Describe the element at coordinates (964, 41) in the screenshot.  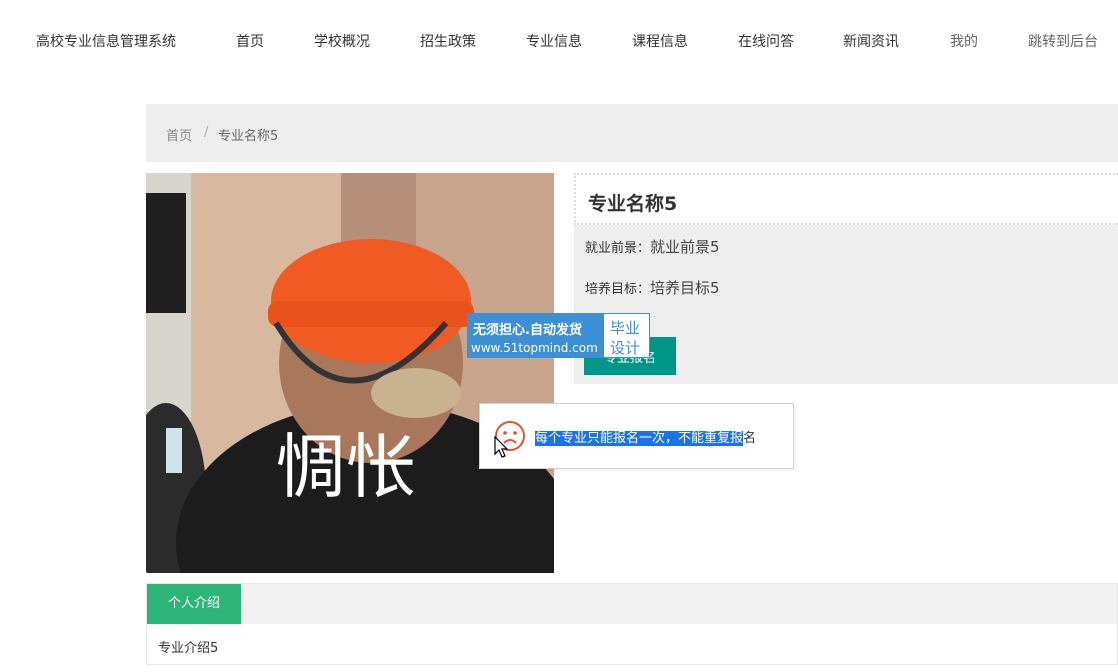
I see `nav-item-mine: 我的` at that location.